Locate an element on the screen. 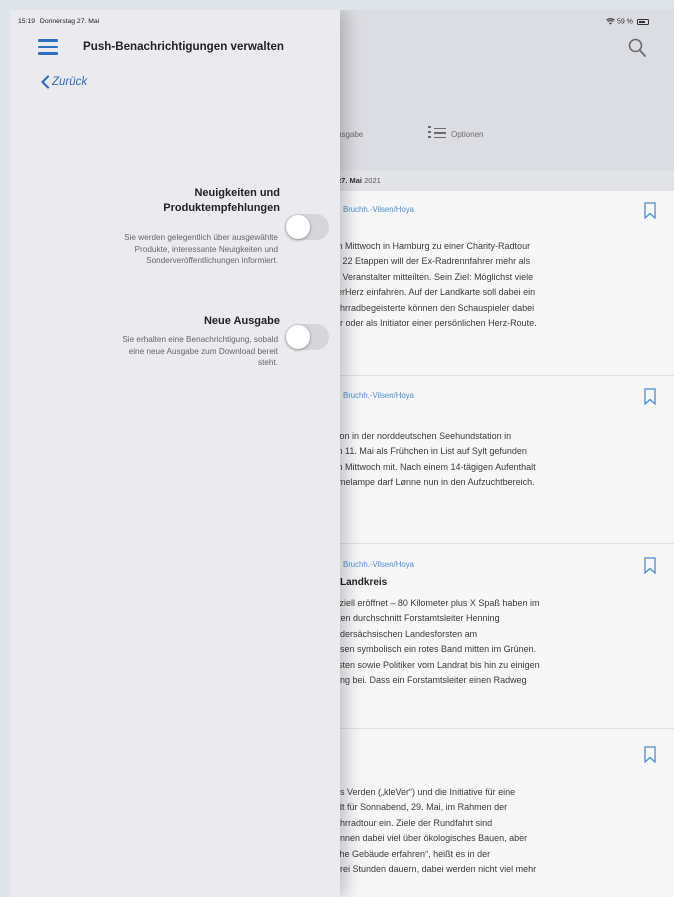 The image size is (674, 897). back-label: Zurück is located at coordinates (70, 82).